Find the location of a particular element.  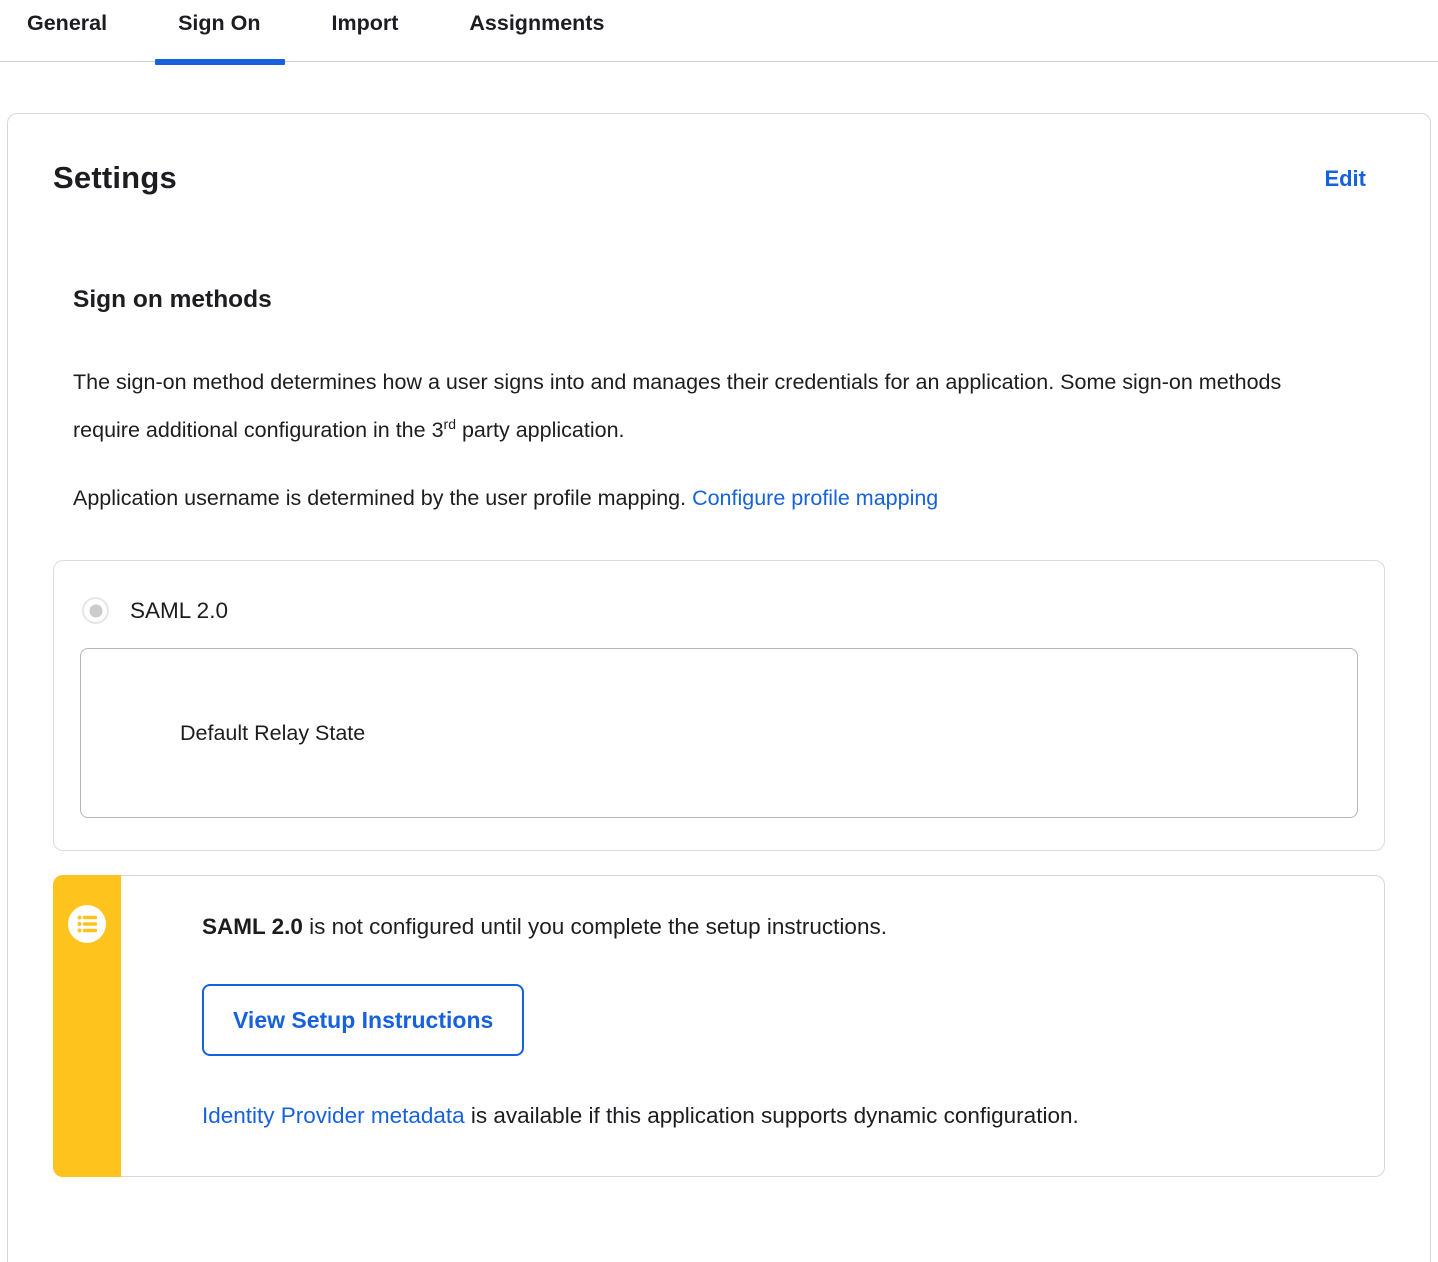

tab-label: General is located at coordinates (67, 23).